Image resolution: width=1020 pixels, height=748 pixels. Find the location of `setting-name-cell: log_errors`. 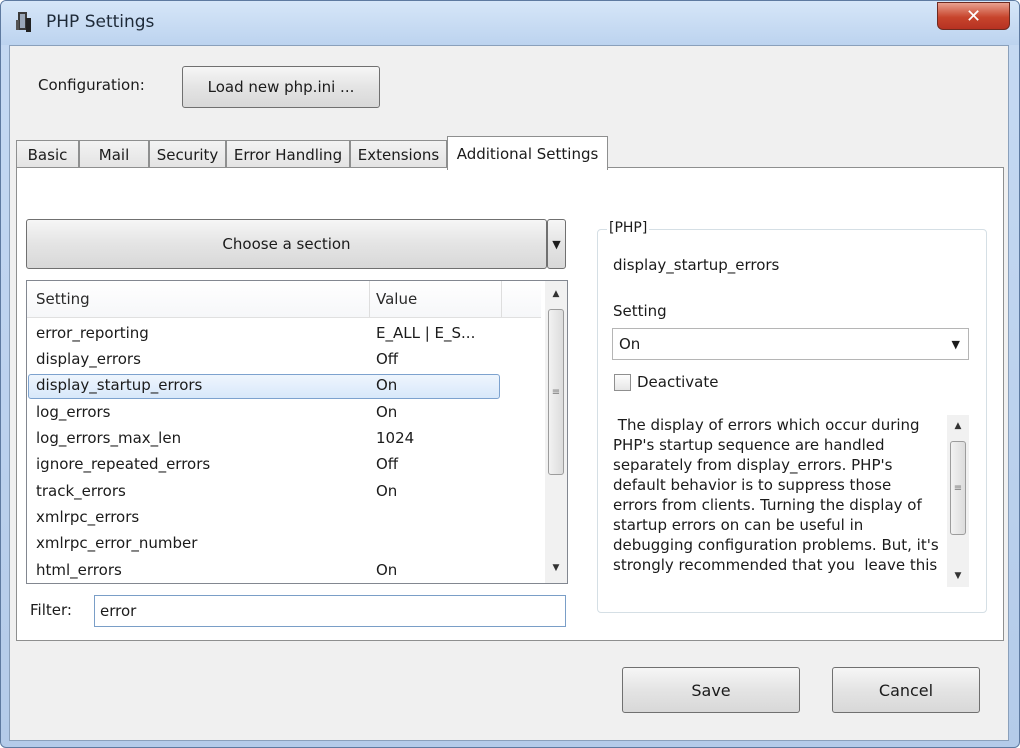

setting-name-cell: log_errors is located at coordinates (73, 412).